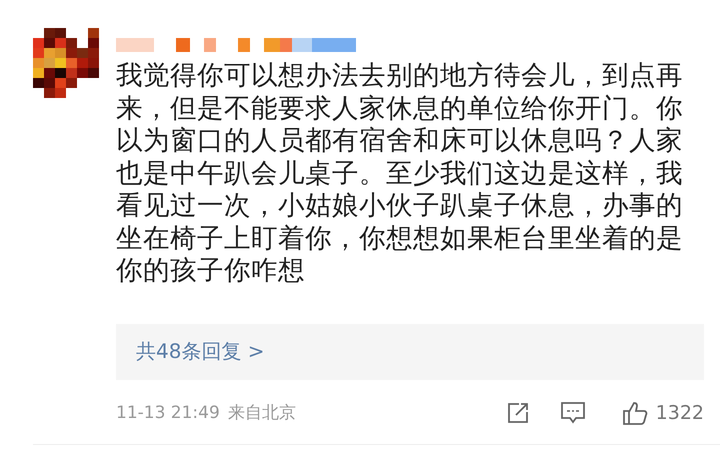 The width and height of the screenshot is (720, 450). What do you see at coordinates (573, 412) in the screenshot?
I see `comment-icon` at bounding box center [573, 412].